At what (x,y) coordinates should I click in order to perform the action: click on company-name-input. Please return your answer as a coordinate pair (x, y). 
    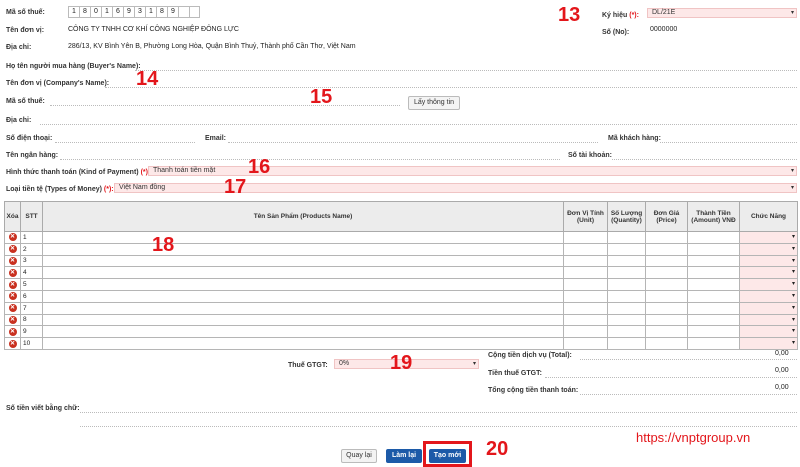
    Looking at the image, I should click on (451, 87).